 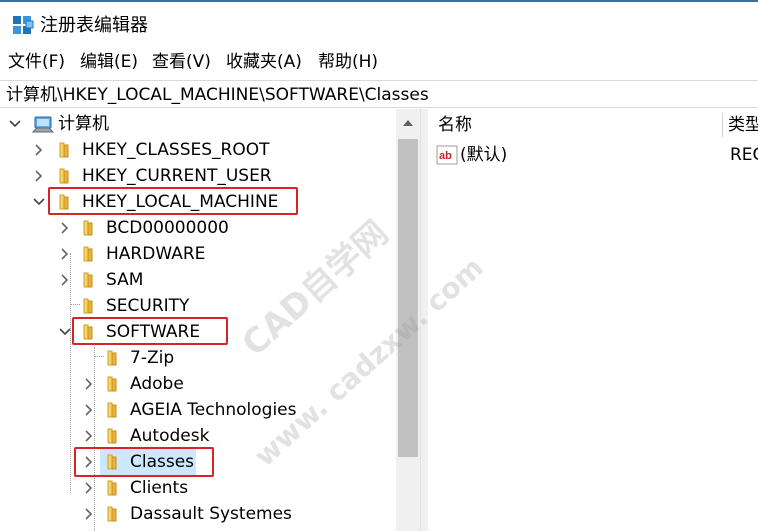 I want to click on computer-icon, so click(x=43, y=124).